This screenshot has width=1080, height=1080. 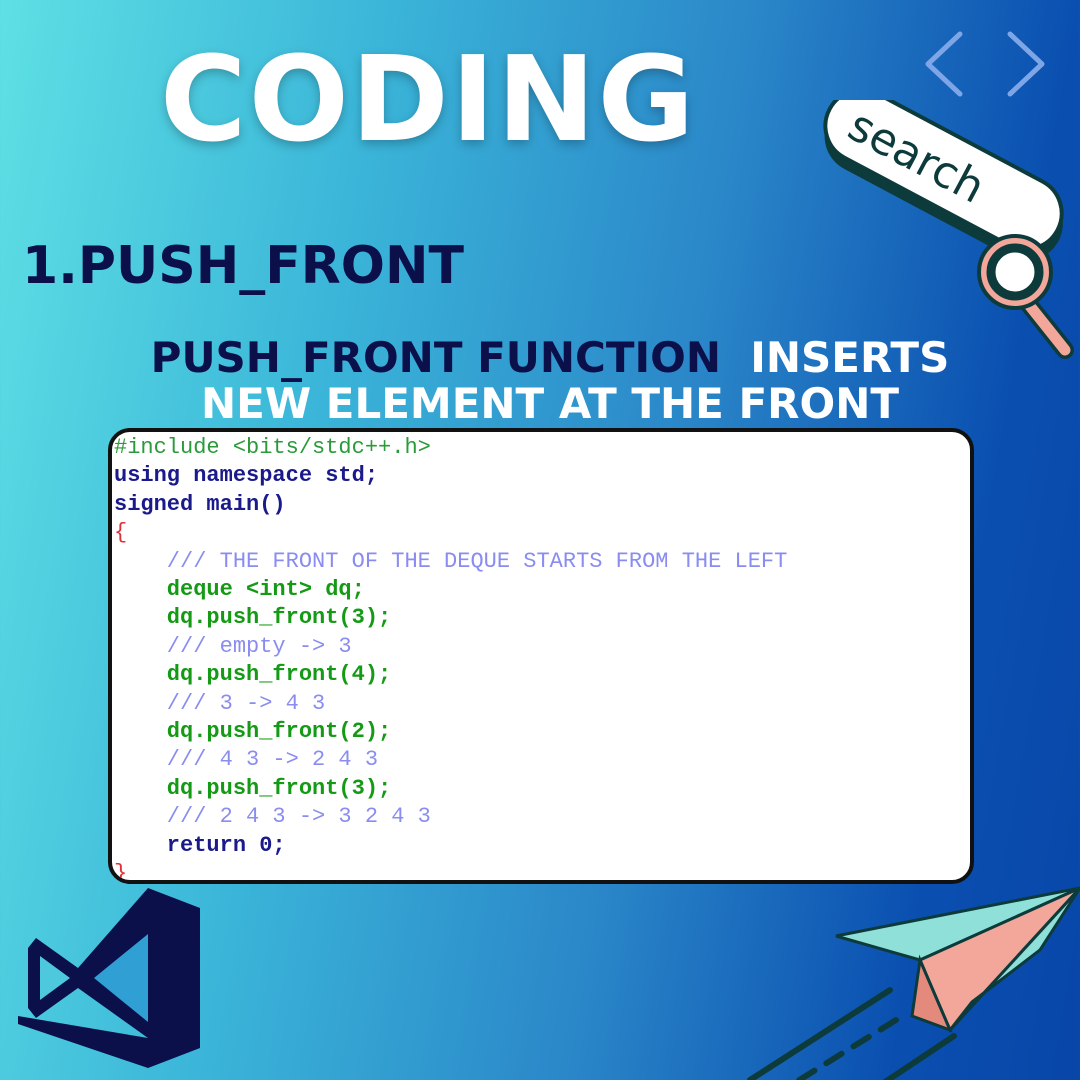 What do you see at coordinates (246, 476) in the screenshot?
I see `code-line: using namespace std;` at bounding box center [246, 476].